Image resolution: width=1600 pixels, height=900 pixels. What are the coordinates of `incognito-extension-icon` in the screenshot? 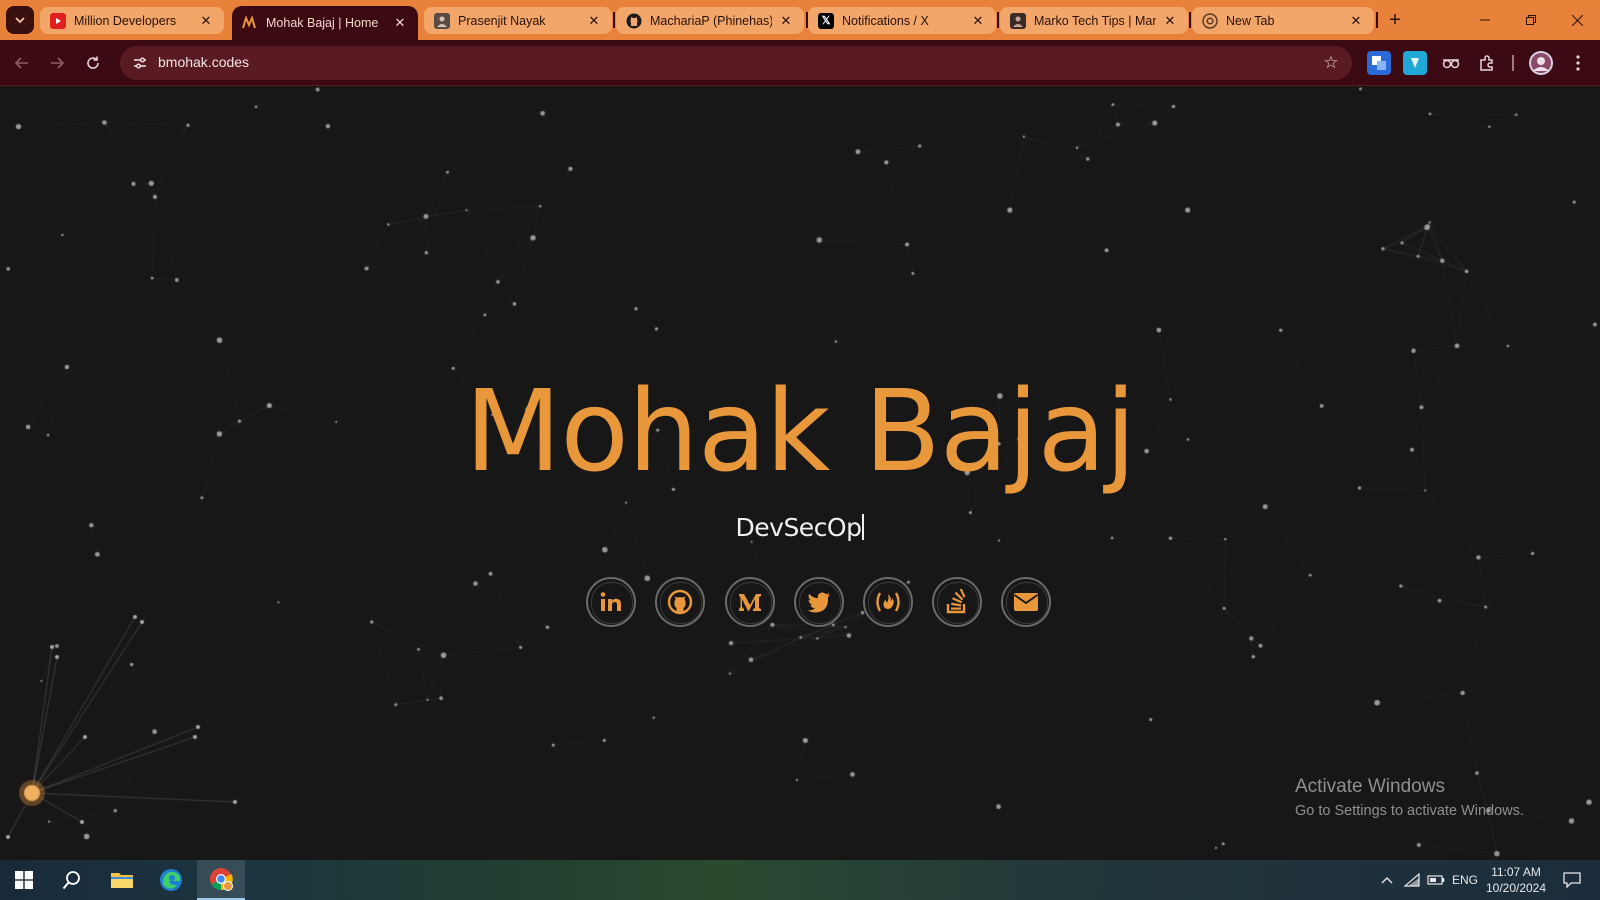 It's located at (1451, 63).